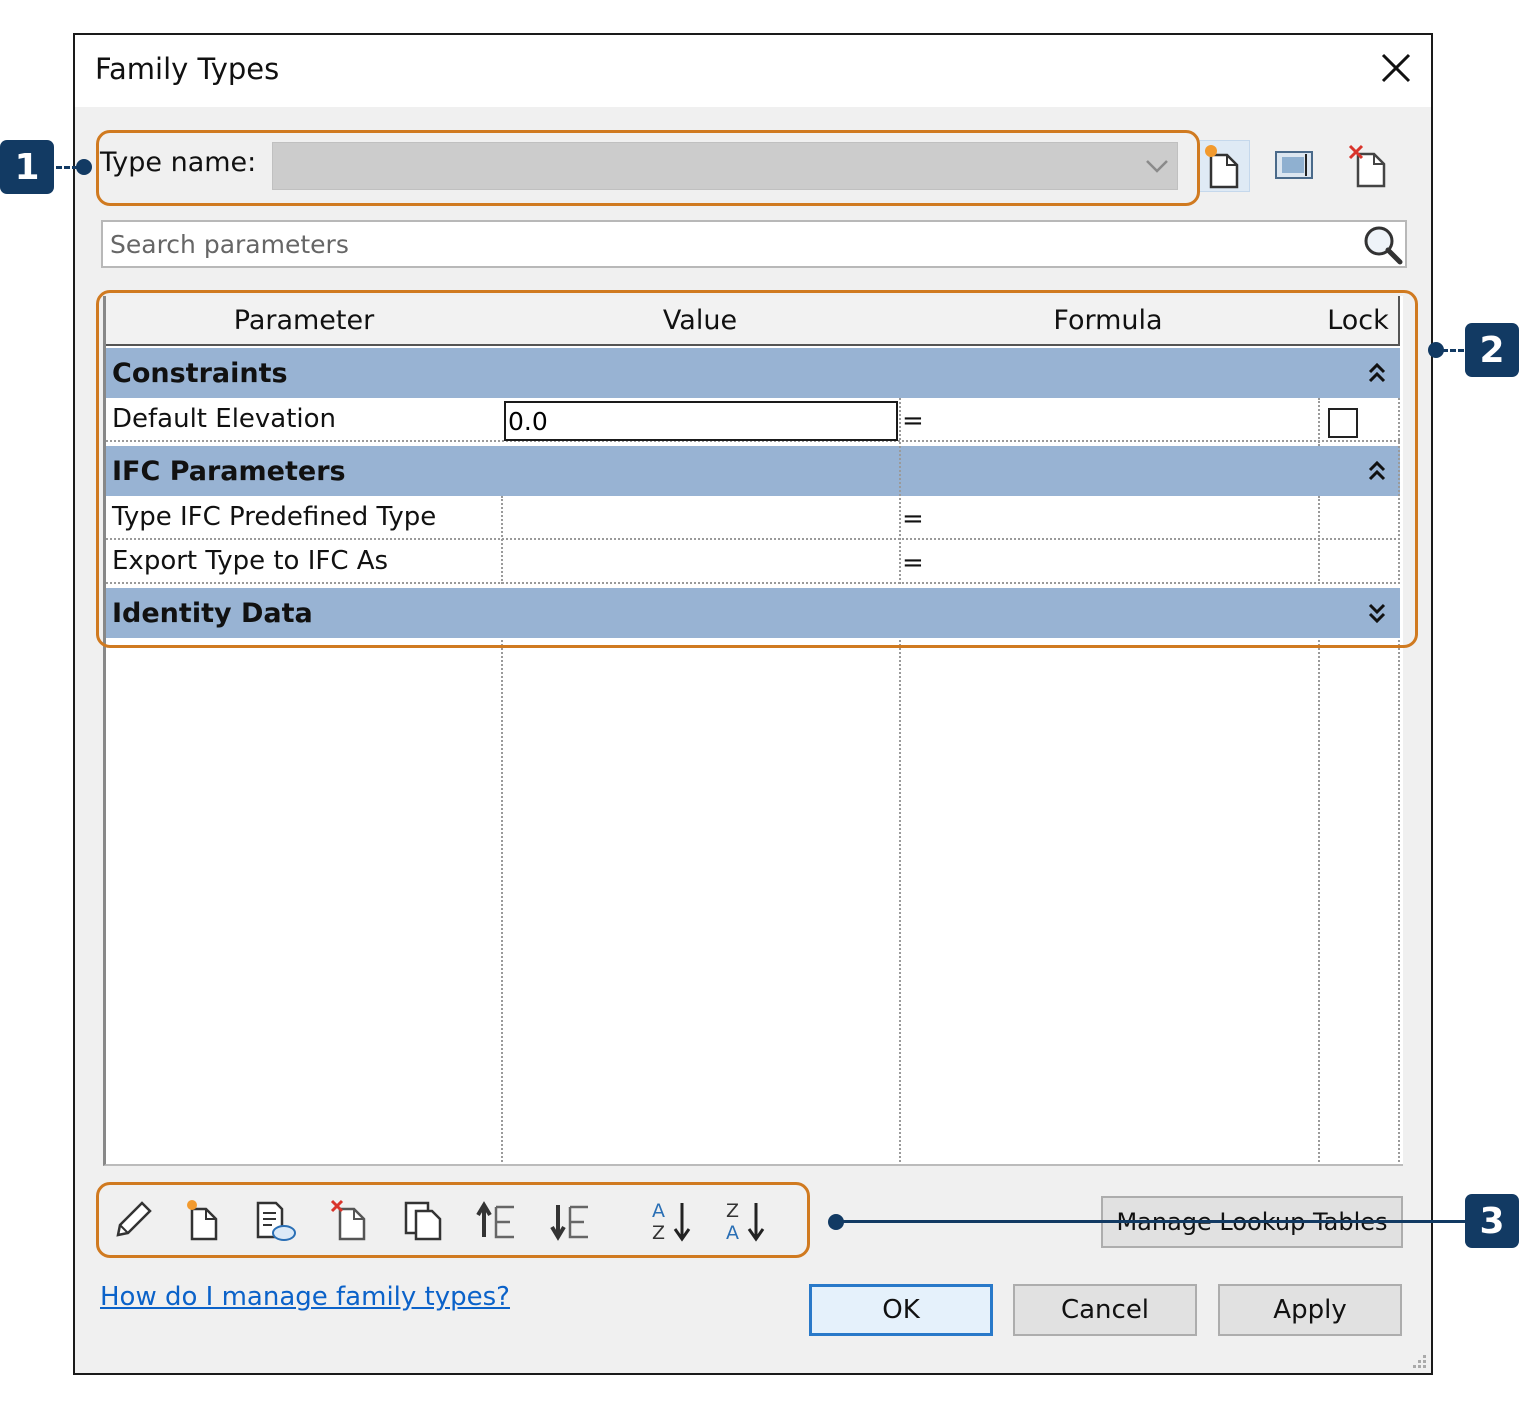  What do you see at coordinates (1418, 1362) in the screenshot?
I see `resize-grip-icon` at bounding box center [1418, 1362].